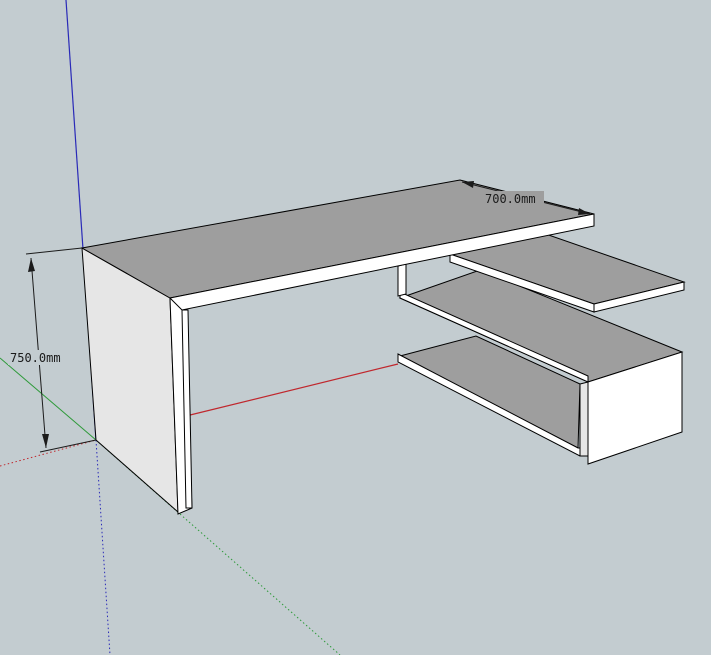 This screenshot has width=711, height=655. I want to click on dimension-height: 750.0mm, so click(52, 350).